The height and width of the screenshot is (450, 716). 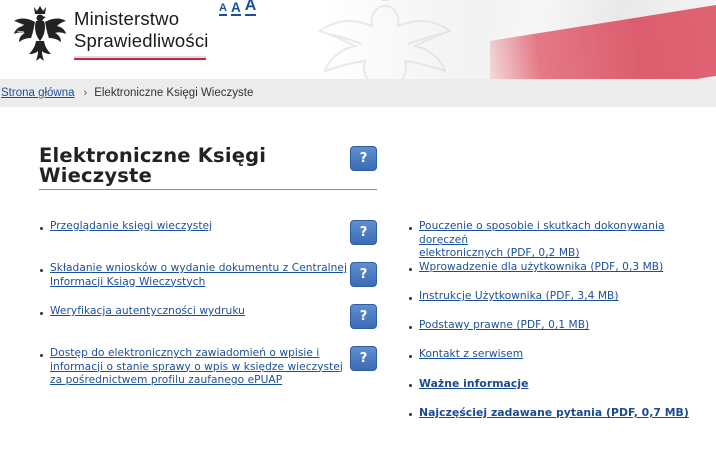 I want to click on link-line: Weryfikacja autentyczności wydruku, so click(x=147, y=311).